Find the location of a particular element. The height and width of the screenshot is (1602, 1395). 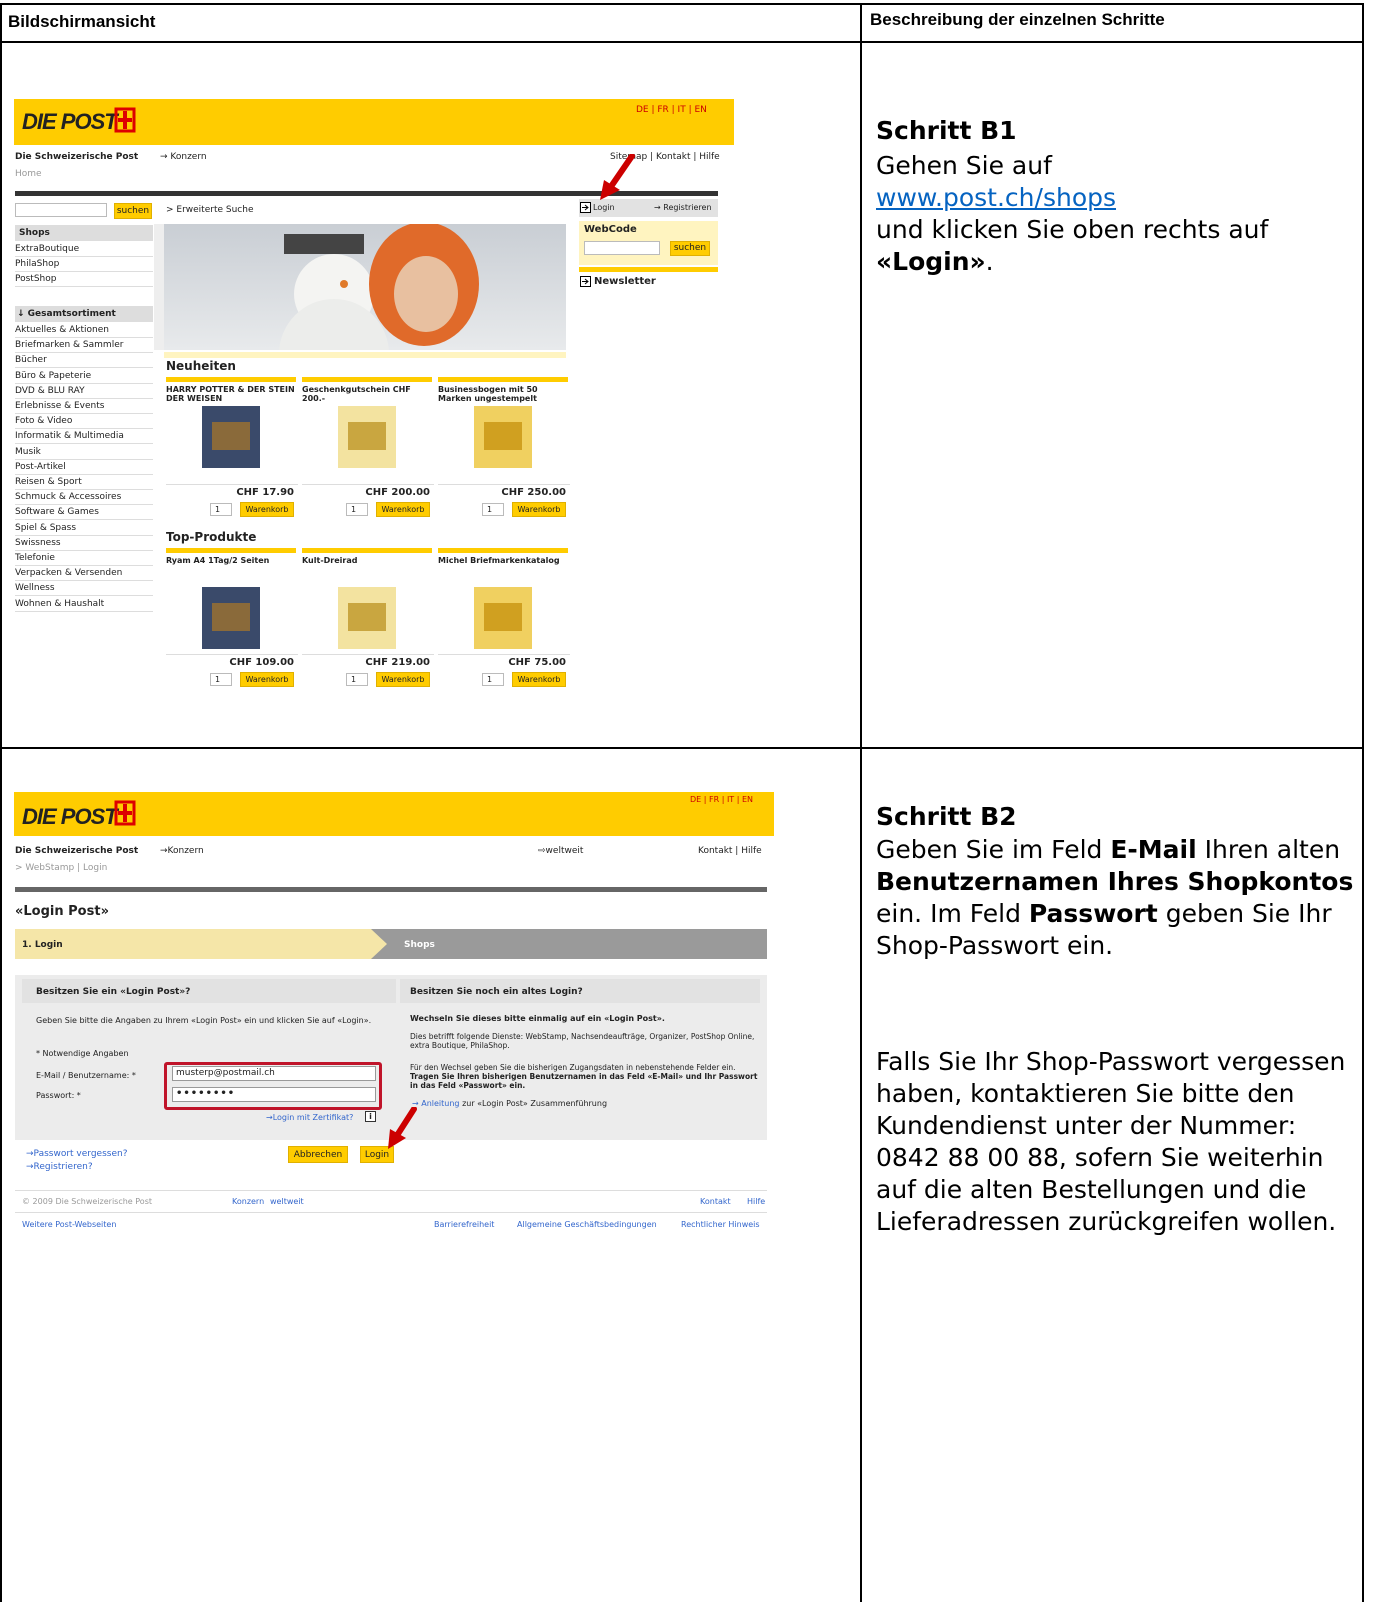

table-border-row-divider is located at coordinates (682, 748).